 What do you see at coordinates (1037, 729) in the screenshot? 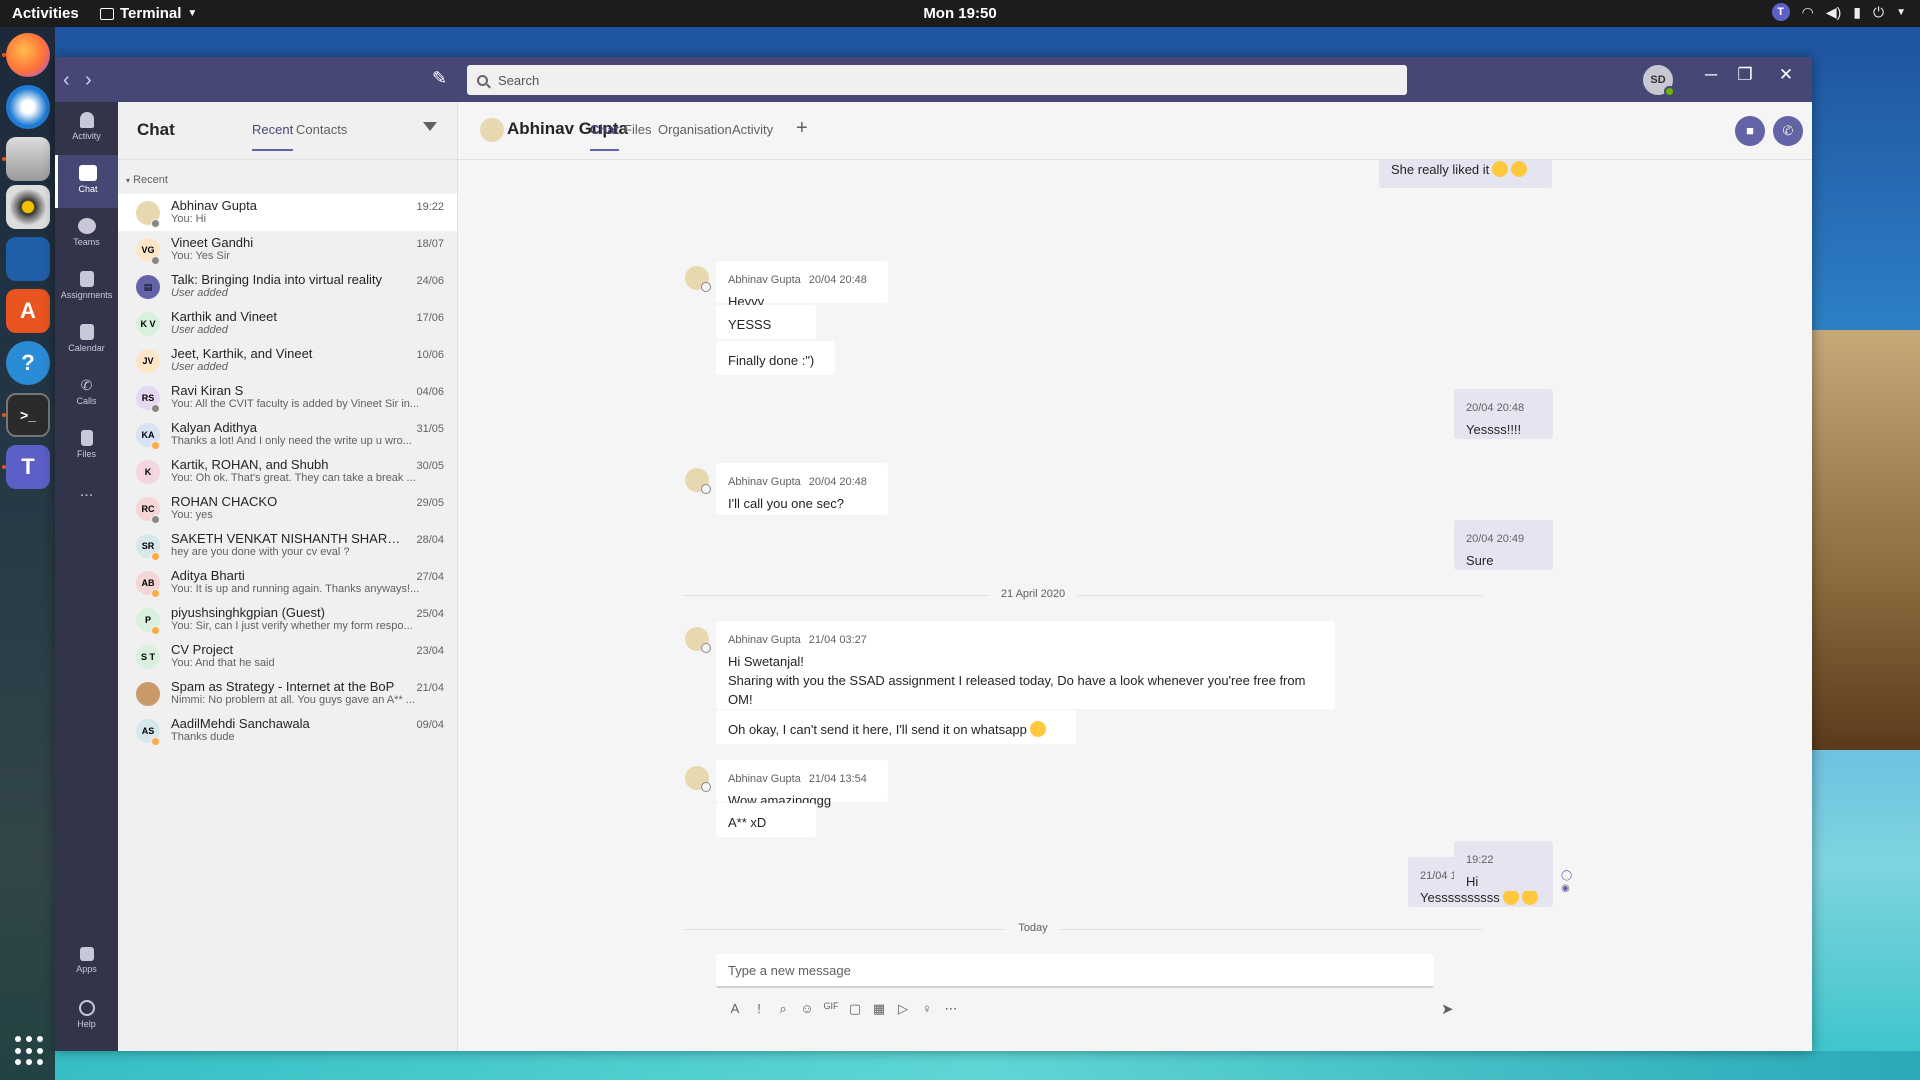
I see `grin-emoji-icon` at bounding box center [1037, 729].